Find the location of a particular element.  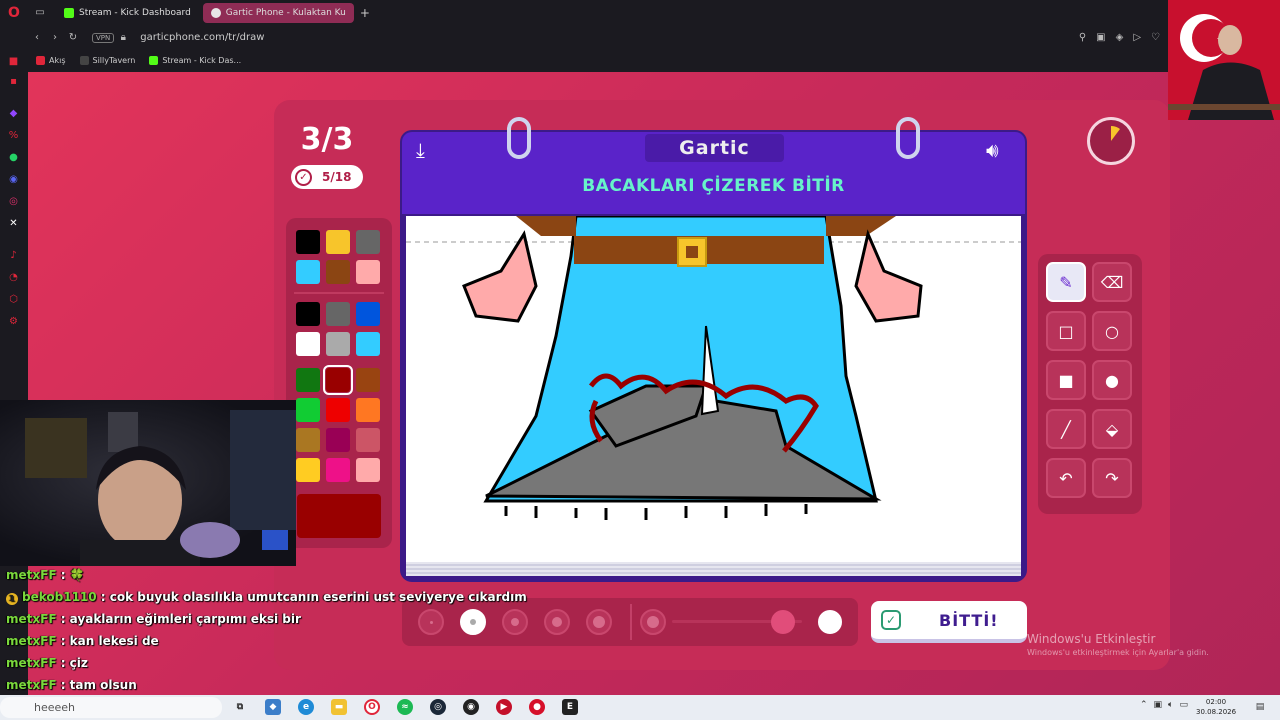

tab-gartic-phone: Gartic Phone - Kulaktan Ku is located at coordinates (278, 12).